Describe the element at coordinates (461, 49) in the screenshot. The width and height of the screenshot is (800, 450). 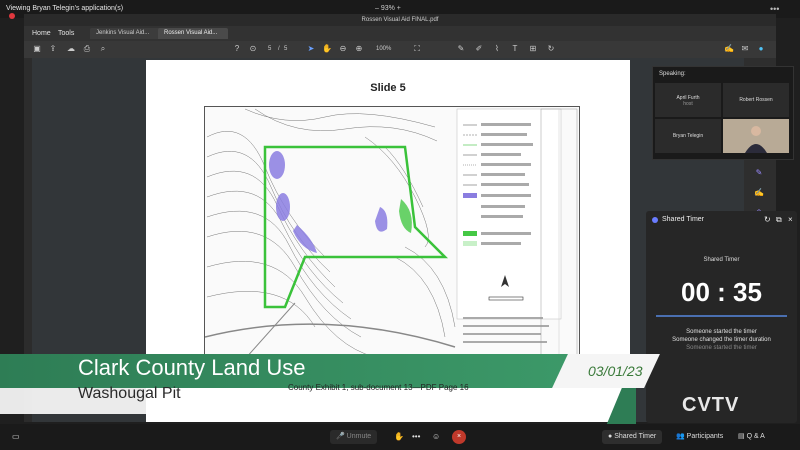
I see `comment-icon: ✎` at that location.